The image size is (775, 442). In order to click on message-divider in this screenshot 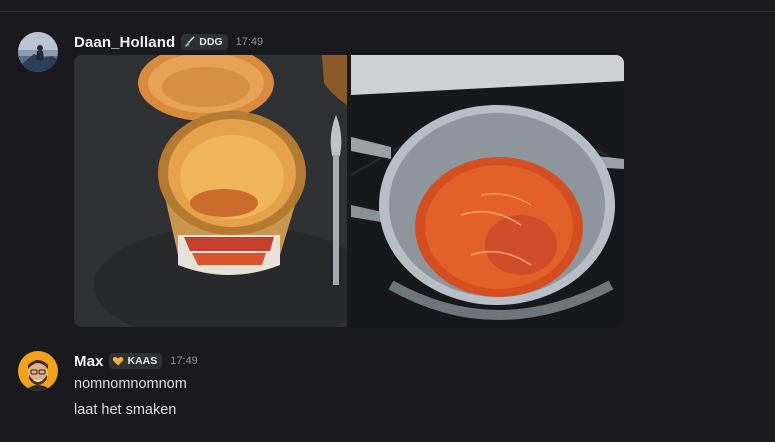, I will do `click(387, 11)`.